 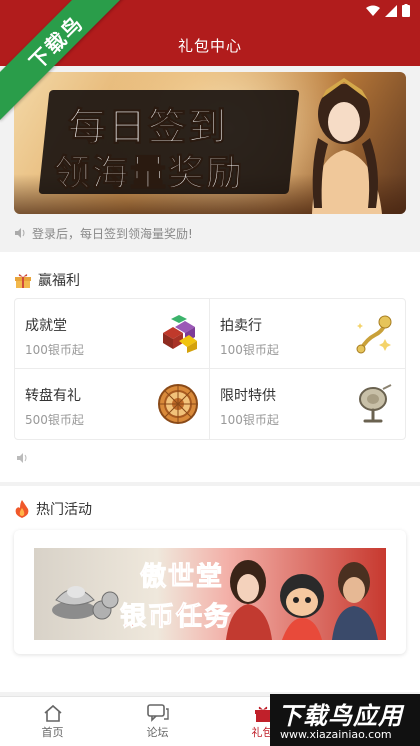 I want to click on welfare-item-name: 限时特供, so click(x=248, y=396).